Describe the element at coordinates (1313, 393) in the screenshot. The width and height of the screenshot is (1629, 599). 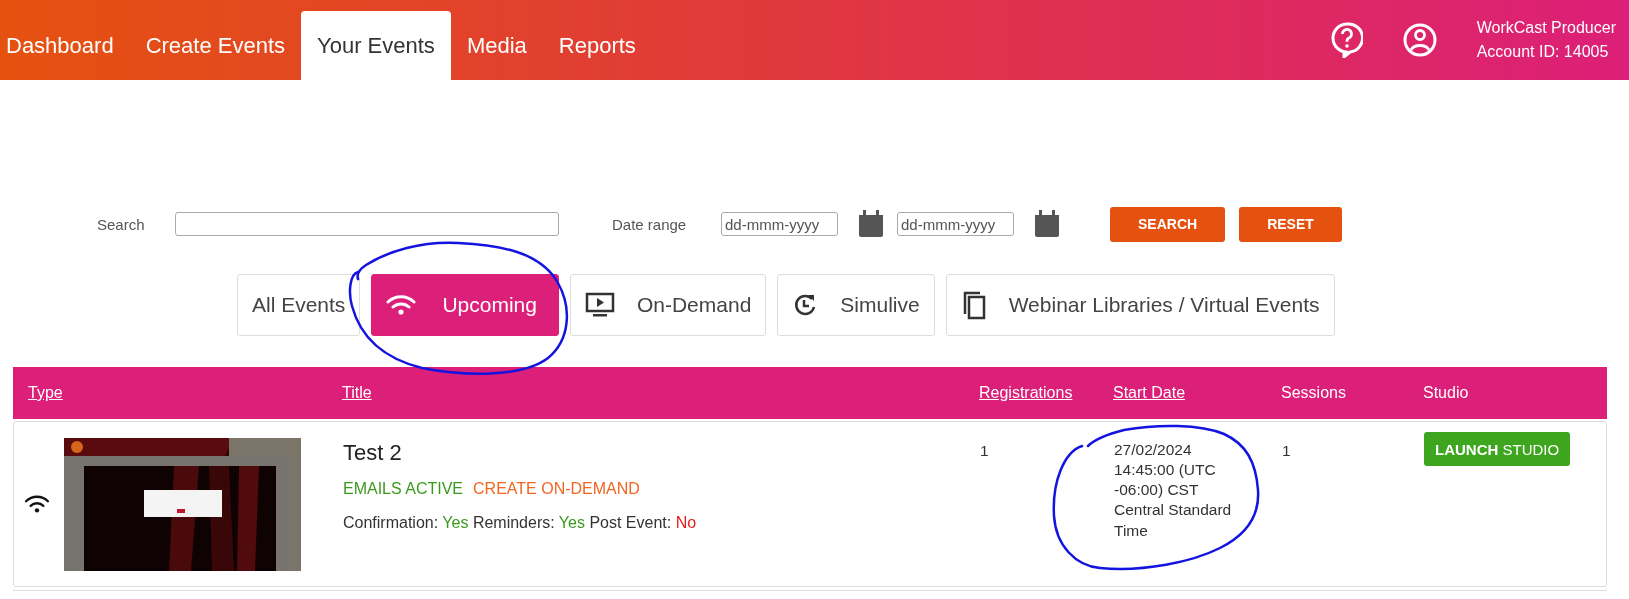
I see `column-header: Sessions` at that location.